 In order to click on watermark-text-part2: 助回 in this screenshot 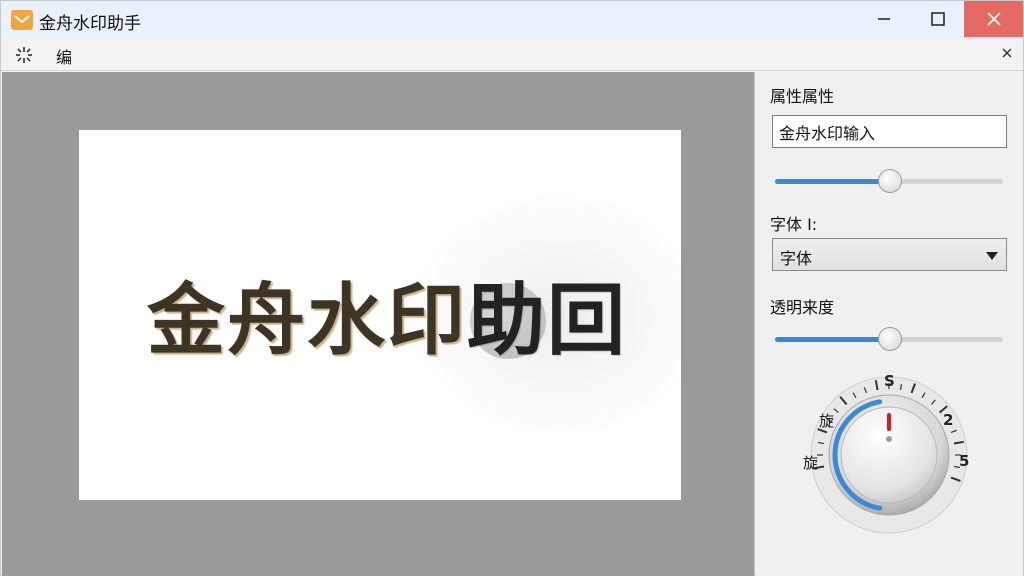, I will do `click(547, 321)`.